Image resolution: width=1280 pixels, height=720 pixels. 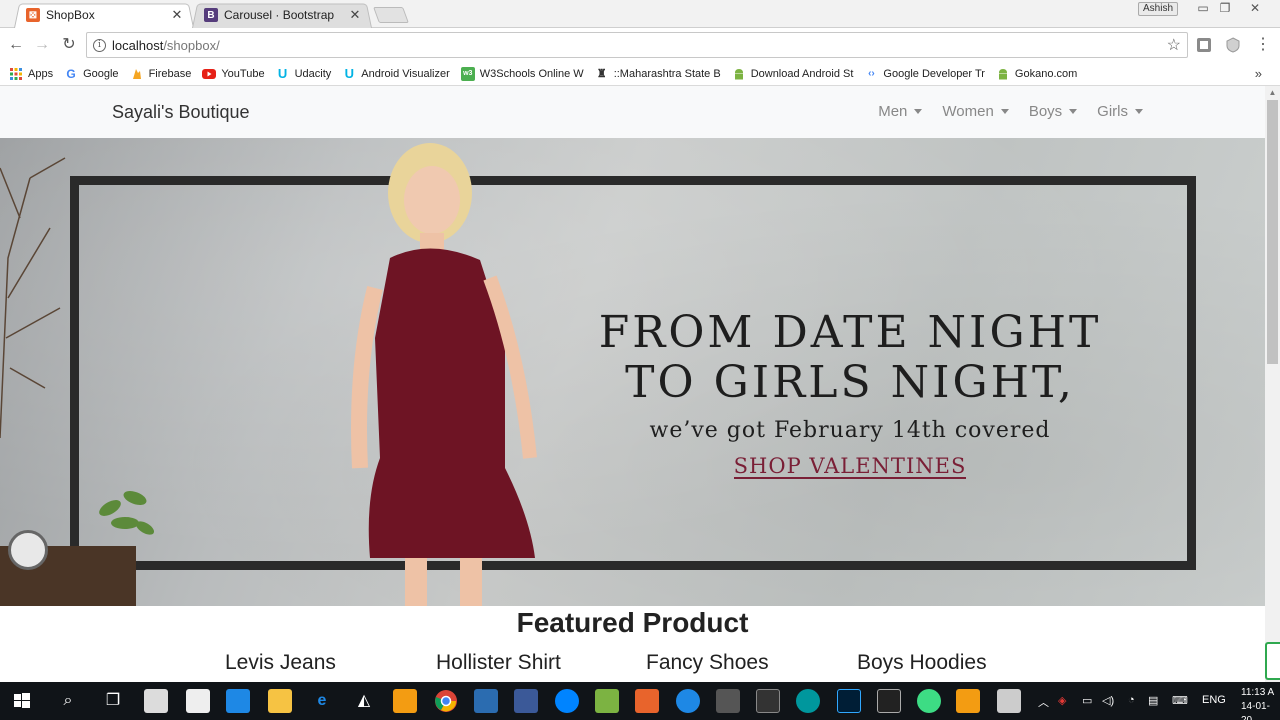 I want to click on site-navbar: Sayali's Boutique Men Women Boys Girls, so click(x=632, y=112).